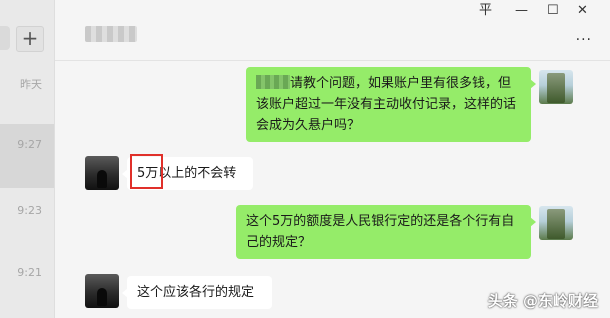  I want to click on message-text: 这个5万的额度是人民银行定的还是各个行有自己的规定？, so click(380, 232).